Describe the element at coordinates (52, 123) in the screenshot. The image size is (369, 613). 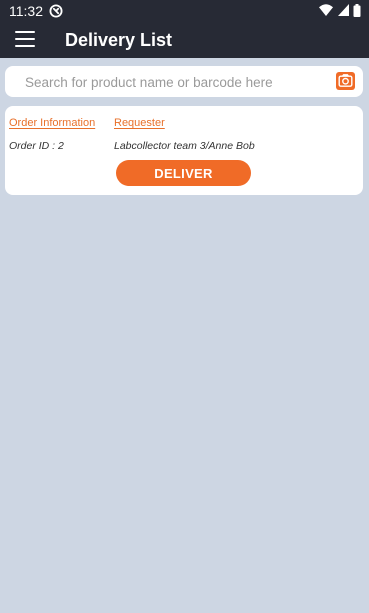
I see `order-information-header: Order Information` at that location.